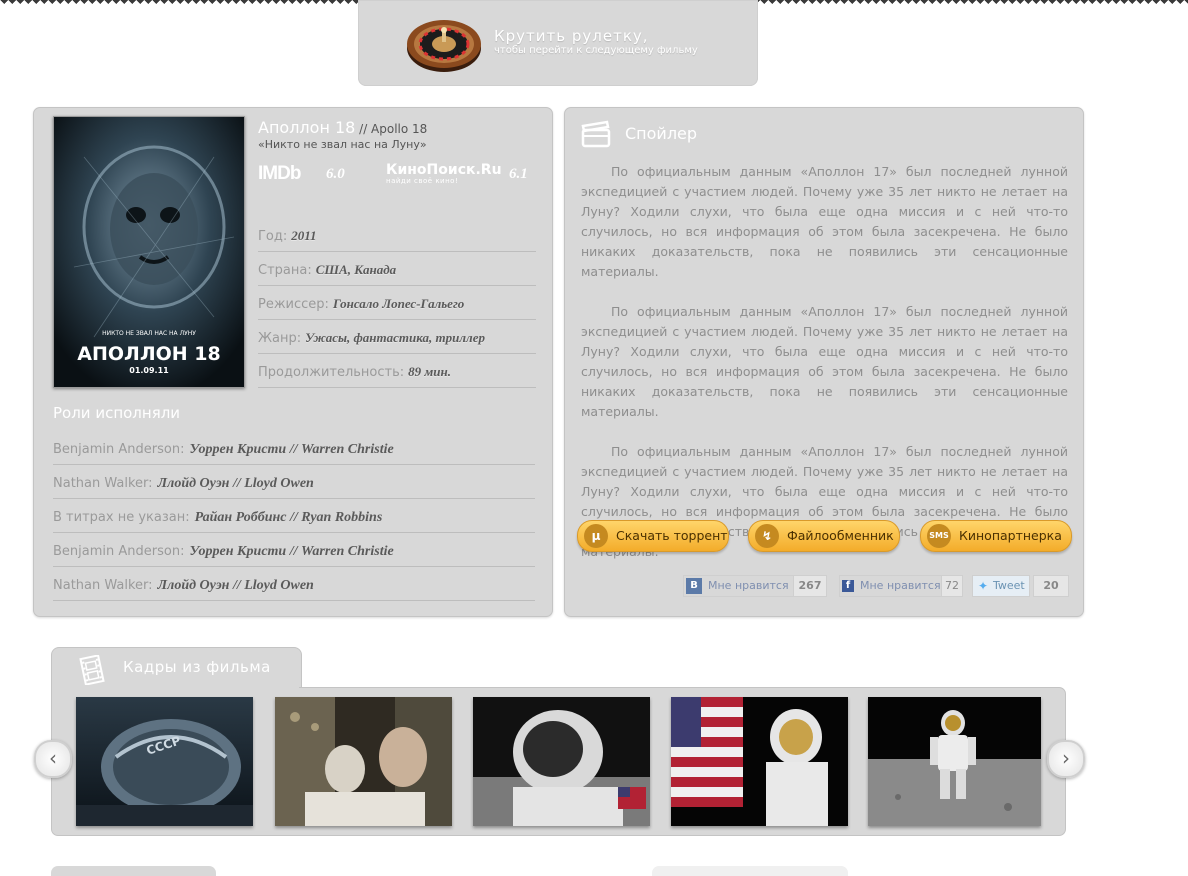 The width and height of the screenshot is (1188, 876). I want to click on kinopoisk-label: КиноПоиск.Ru, so click(444, 170).